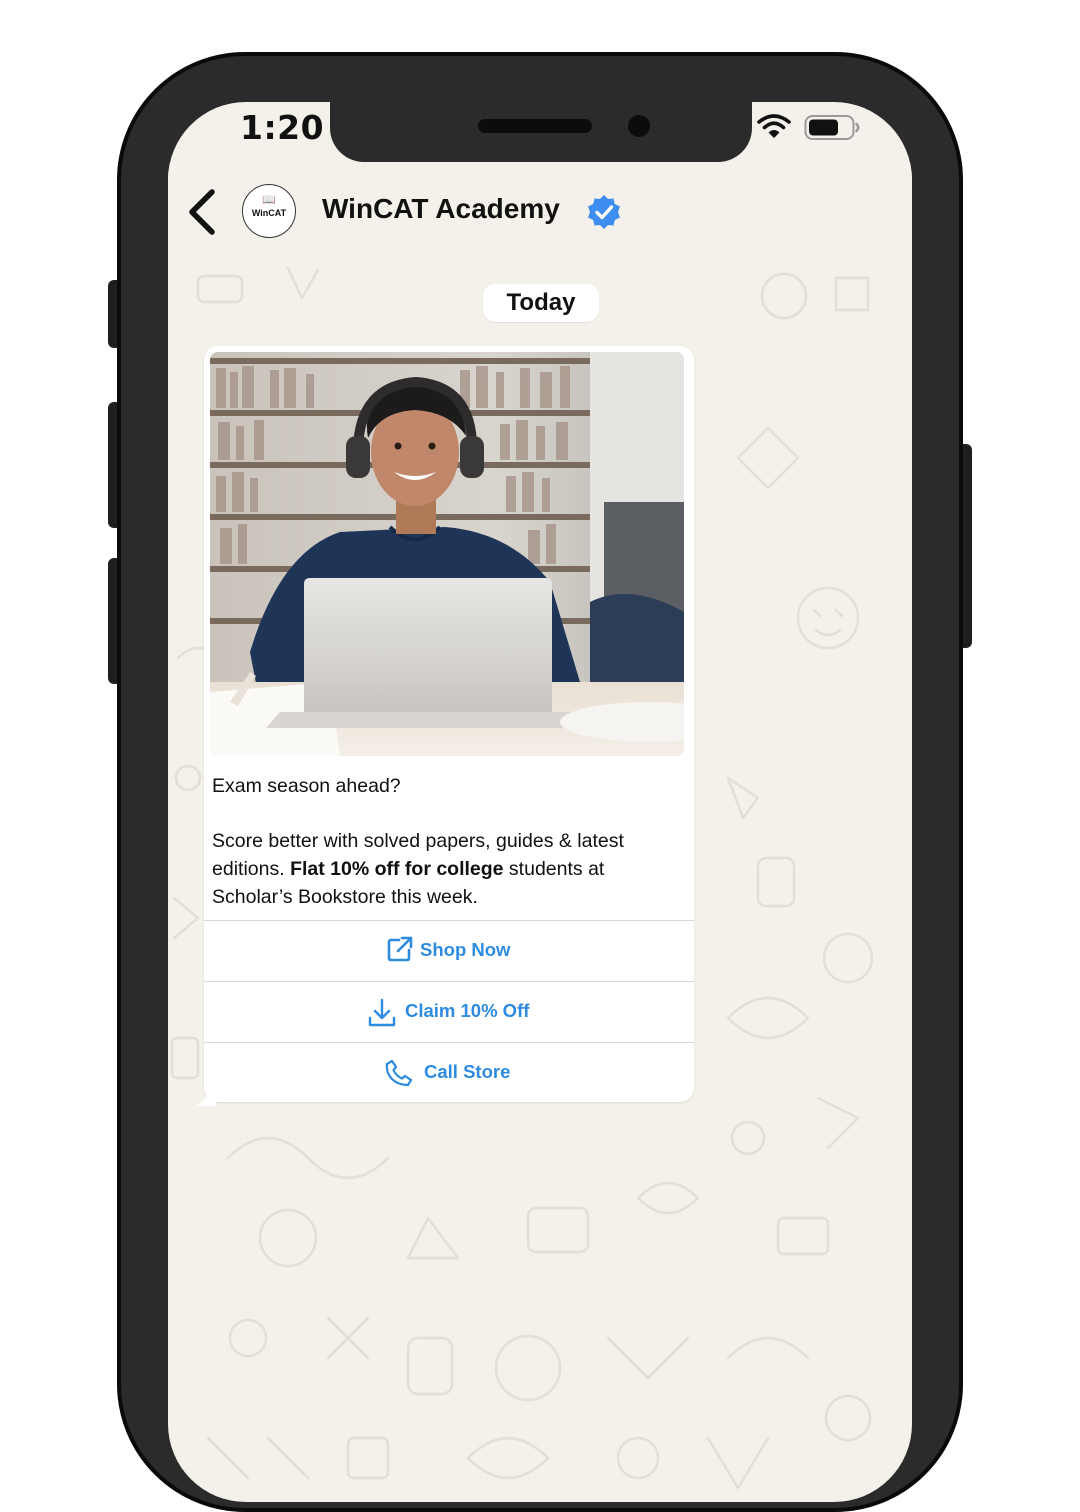 The width and height of the screenshot is (1080, 1512). Describe the element at coordinates (282, 127) in the screenshot. I see `status-time: 1:20` at that location.